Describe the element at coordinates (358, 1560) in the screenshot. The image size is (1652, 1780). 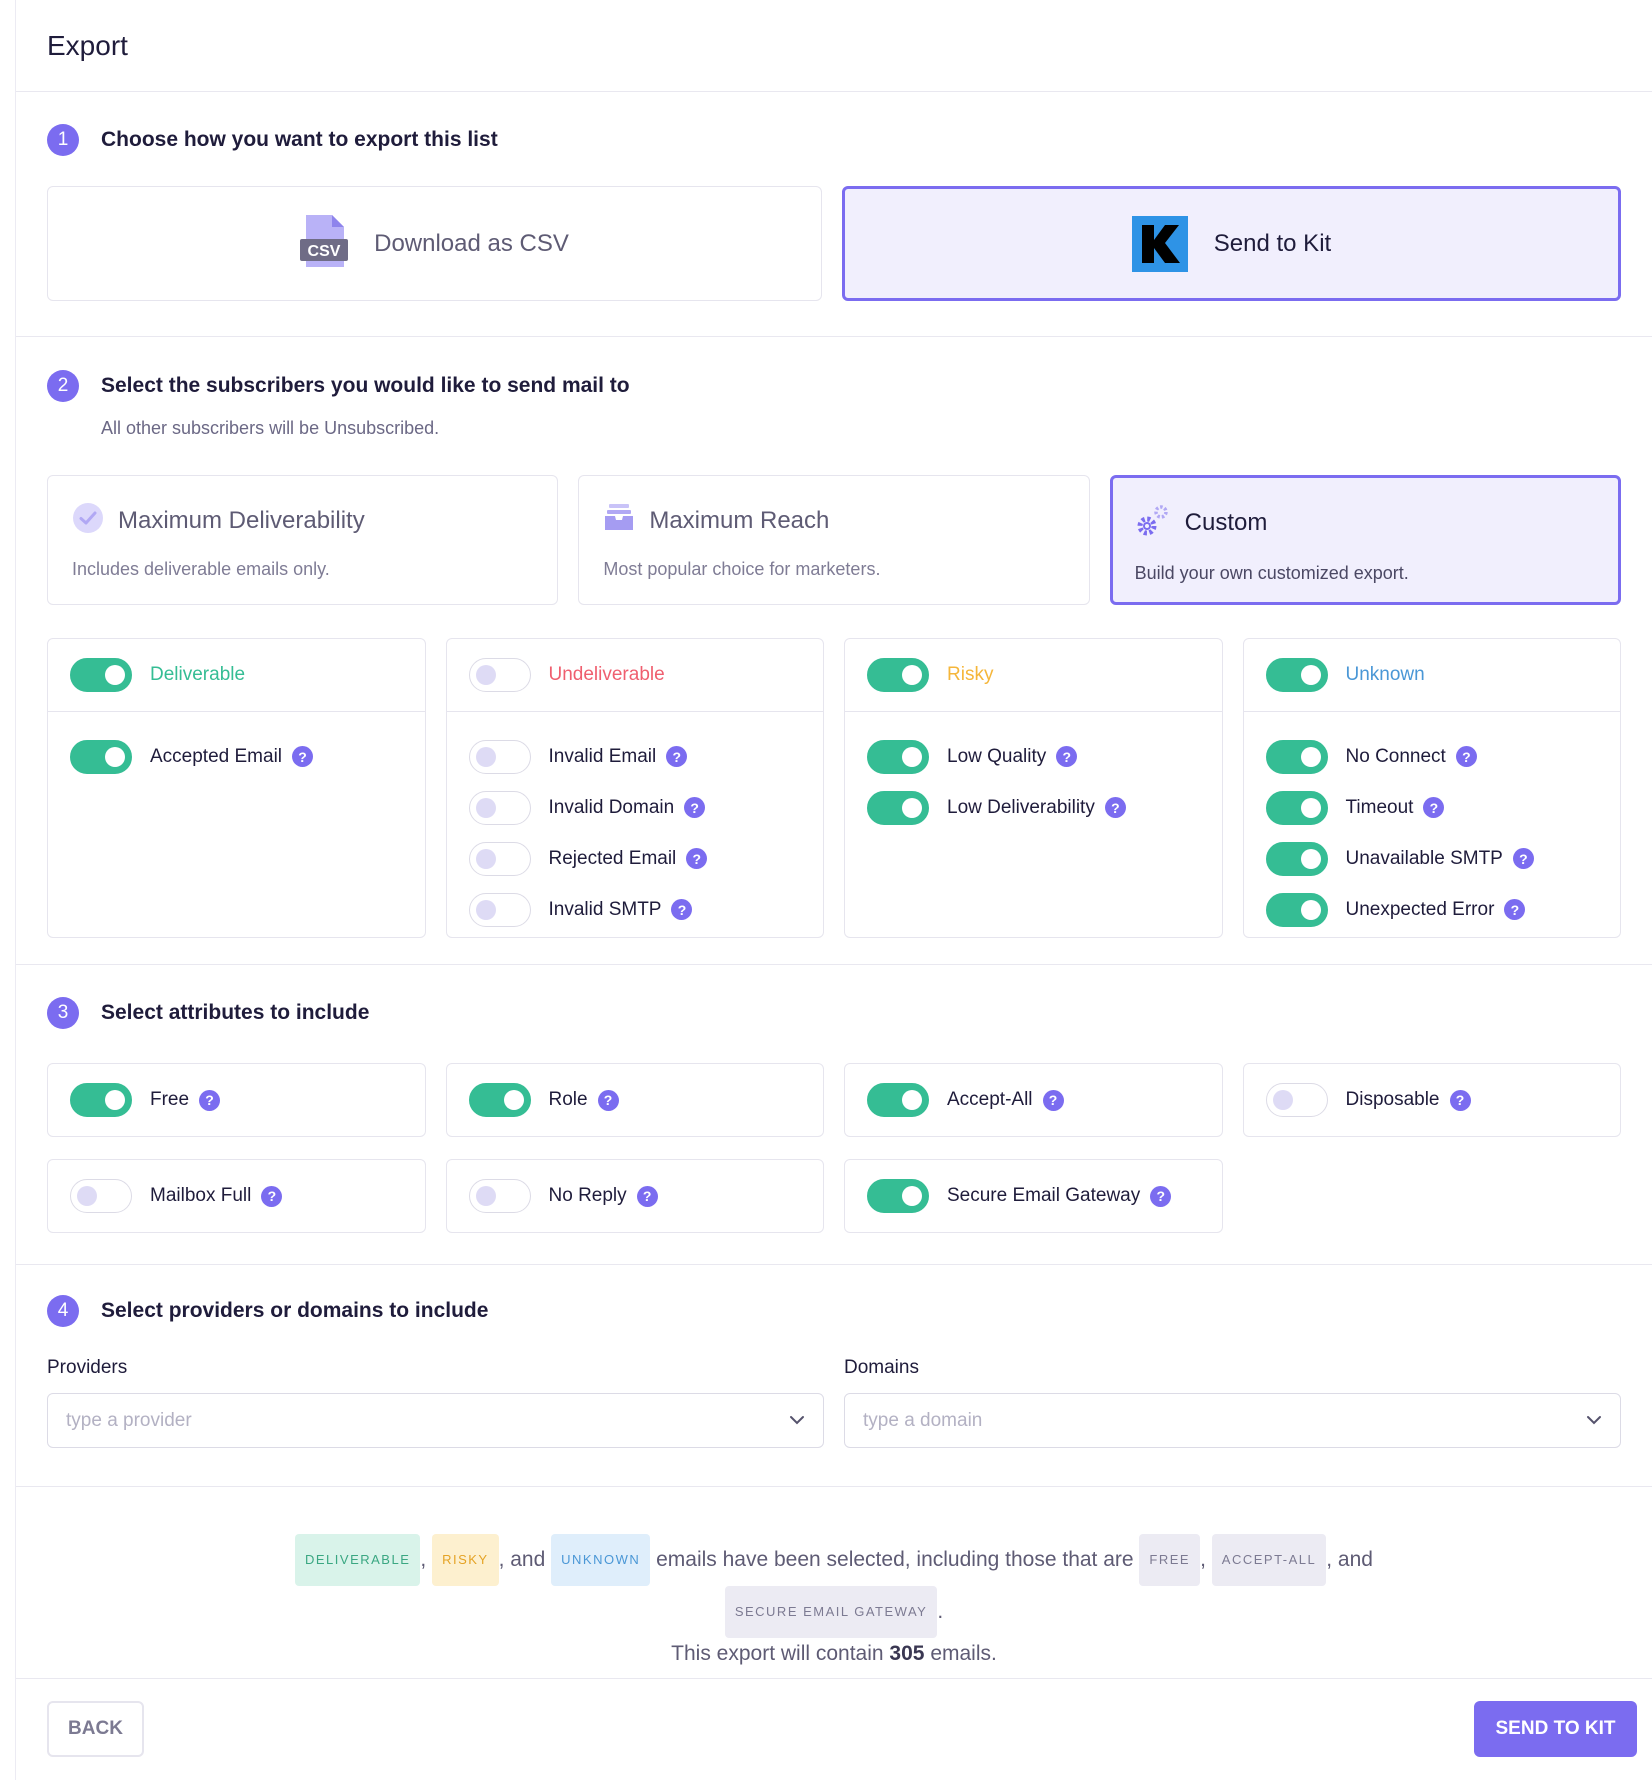
I see `badge-deliverable: DELIVERABLE` at that location.